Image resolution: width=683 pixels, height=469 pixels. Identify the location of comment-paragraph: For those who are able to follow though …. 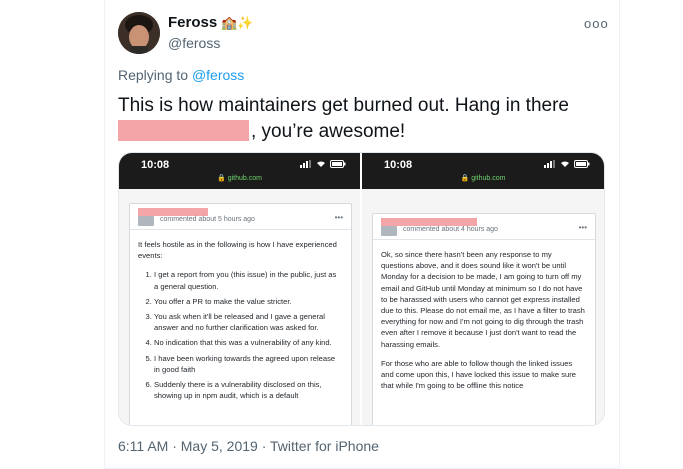
(479, 374).